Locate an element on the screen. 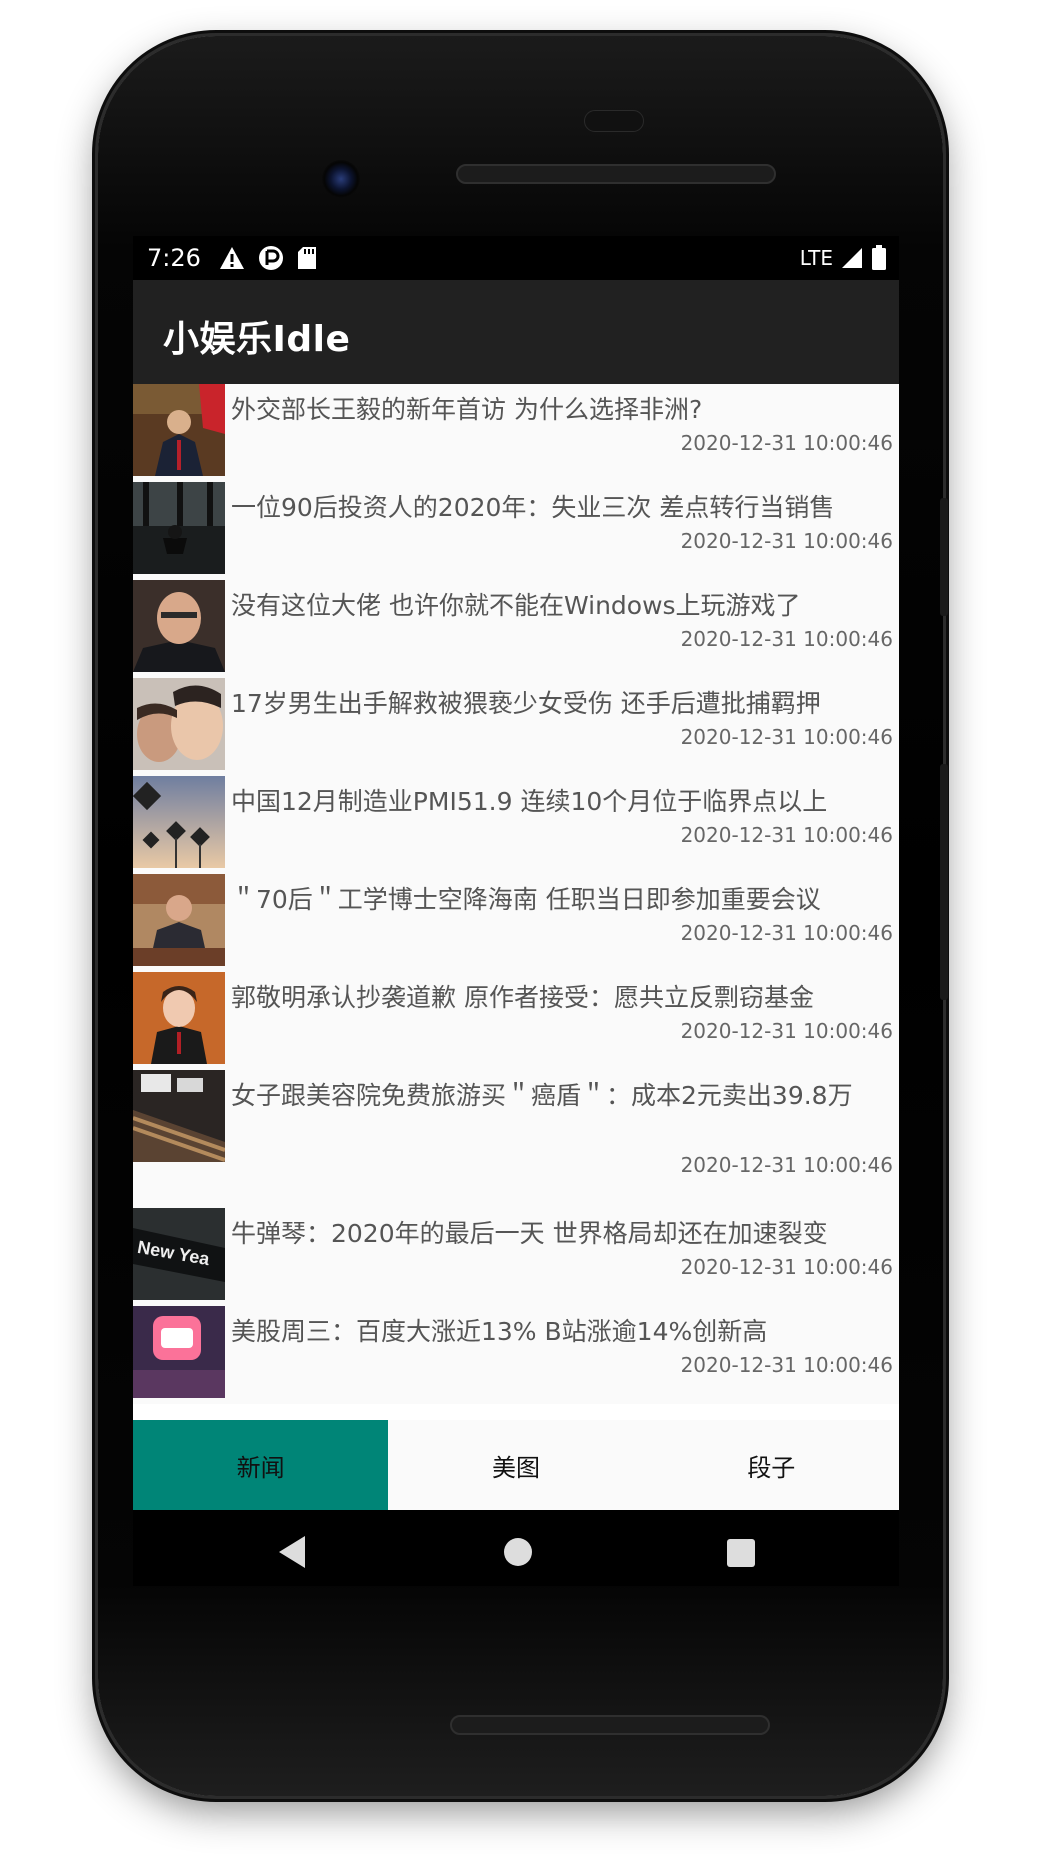 This screenshot has width=1040, height=1864. news-title: 美股周三：百度大涨近13% B站涨逾14%创新高 is located at coordinates (499, 1331).